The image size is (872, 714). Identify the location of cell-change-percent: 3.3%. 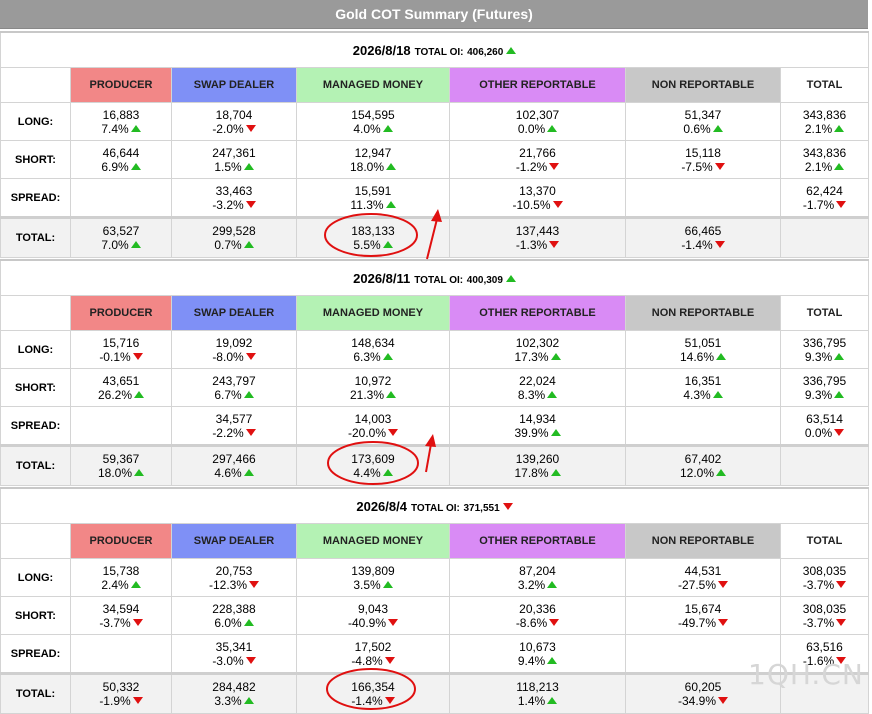
(228, 701).